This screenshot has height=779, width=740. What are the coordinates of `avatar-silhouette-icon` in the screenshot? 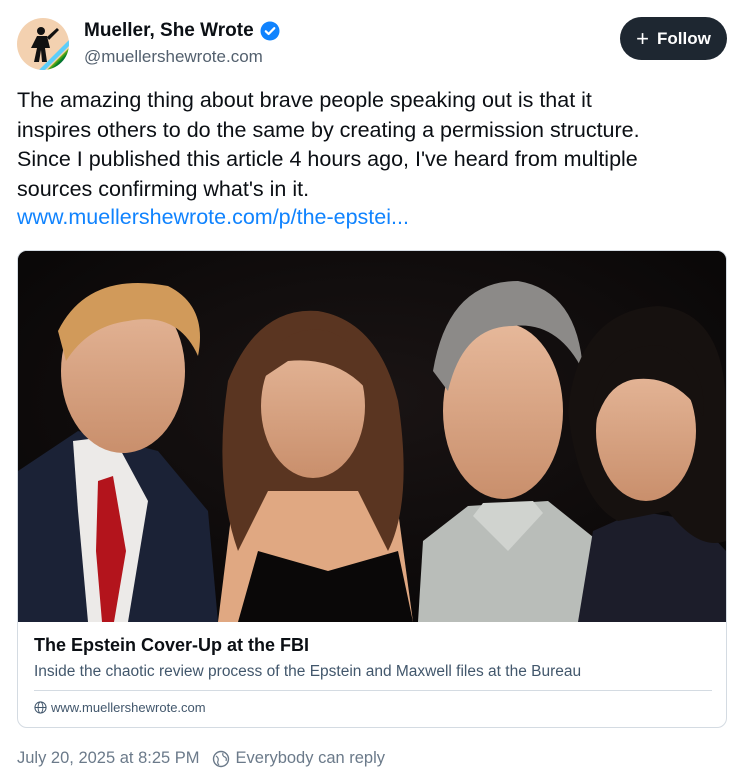 It's located at (43, 44).